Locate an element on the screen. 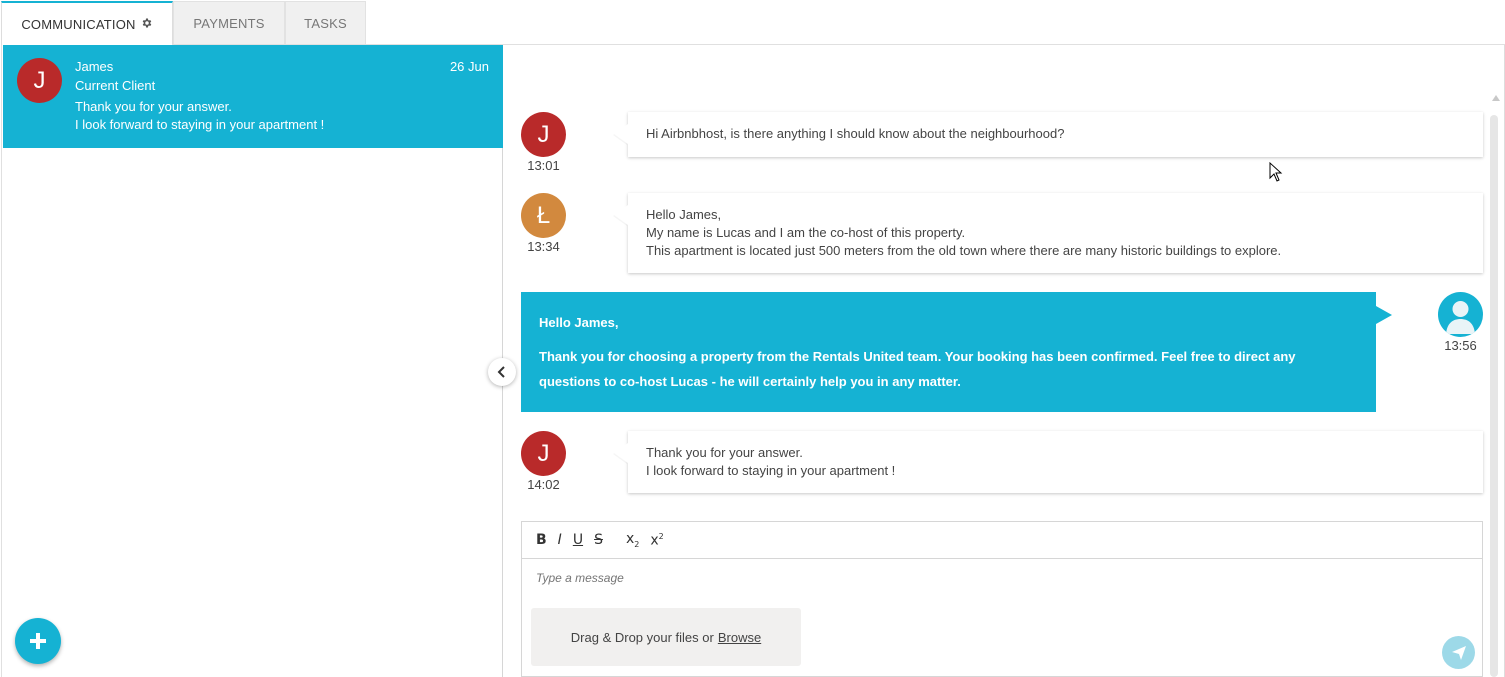 Image resolution: width=1505 pixels, height=677 pixels. plus-icon is located at coordinates (38, 641).